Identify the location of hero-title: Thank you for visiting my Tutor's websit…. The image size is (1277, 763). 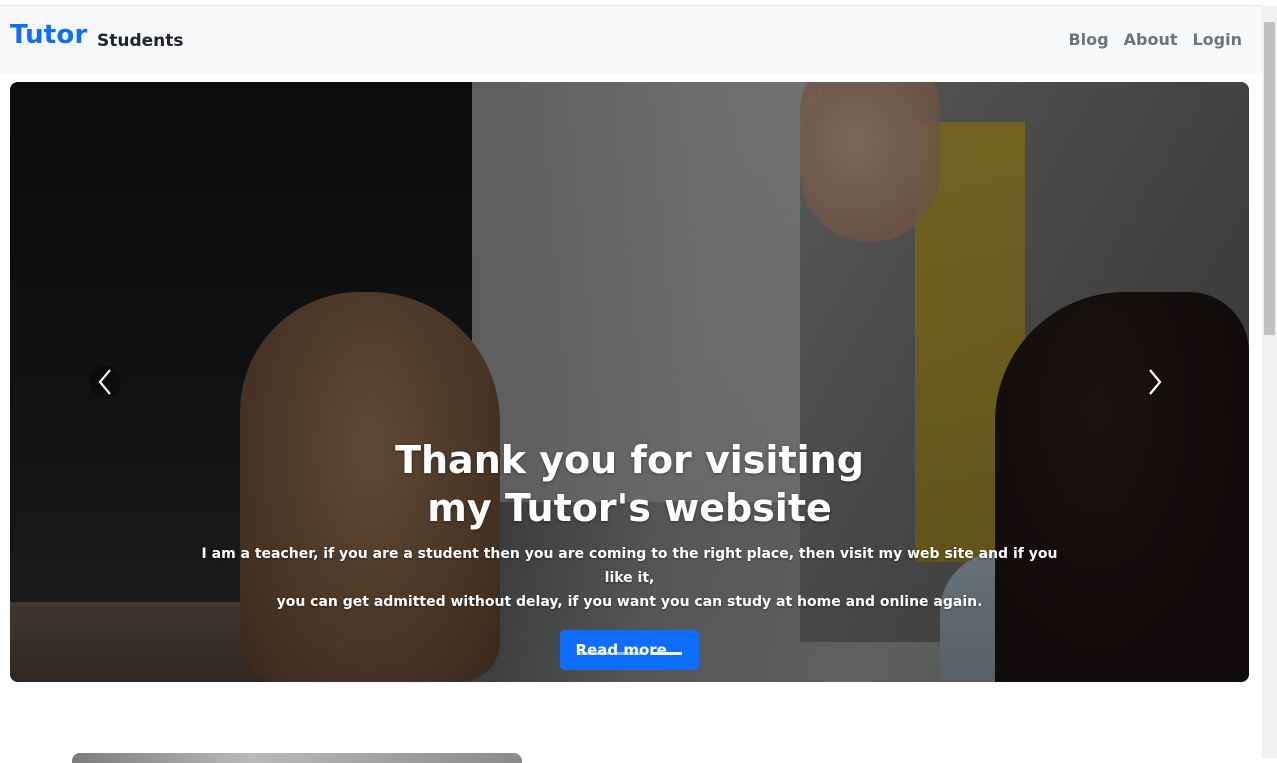
(629, 484).